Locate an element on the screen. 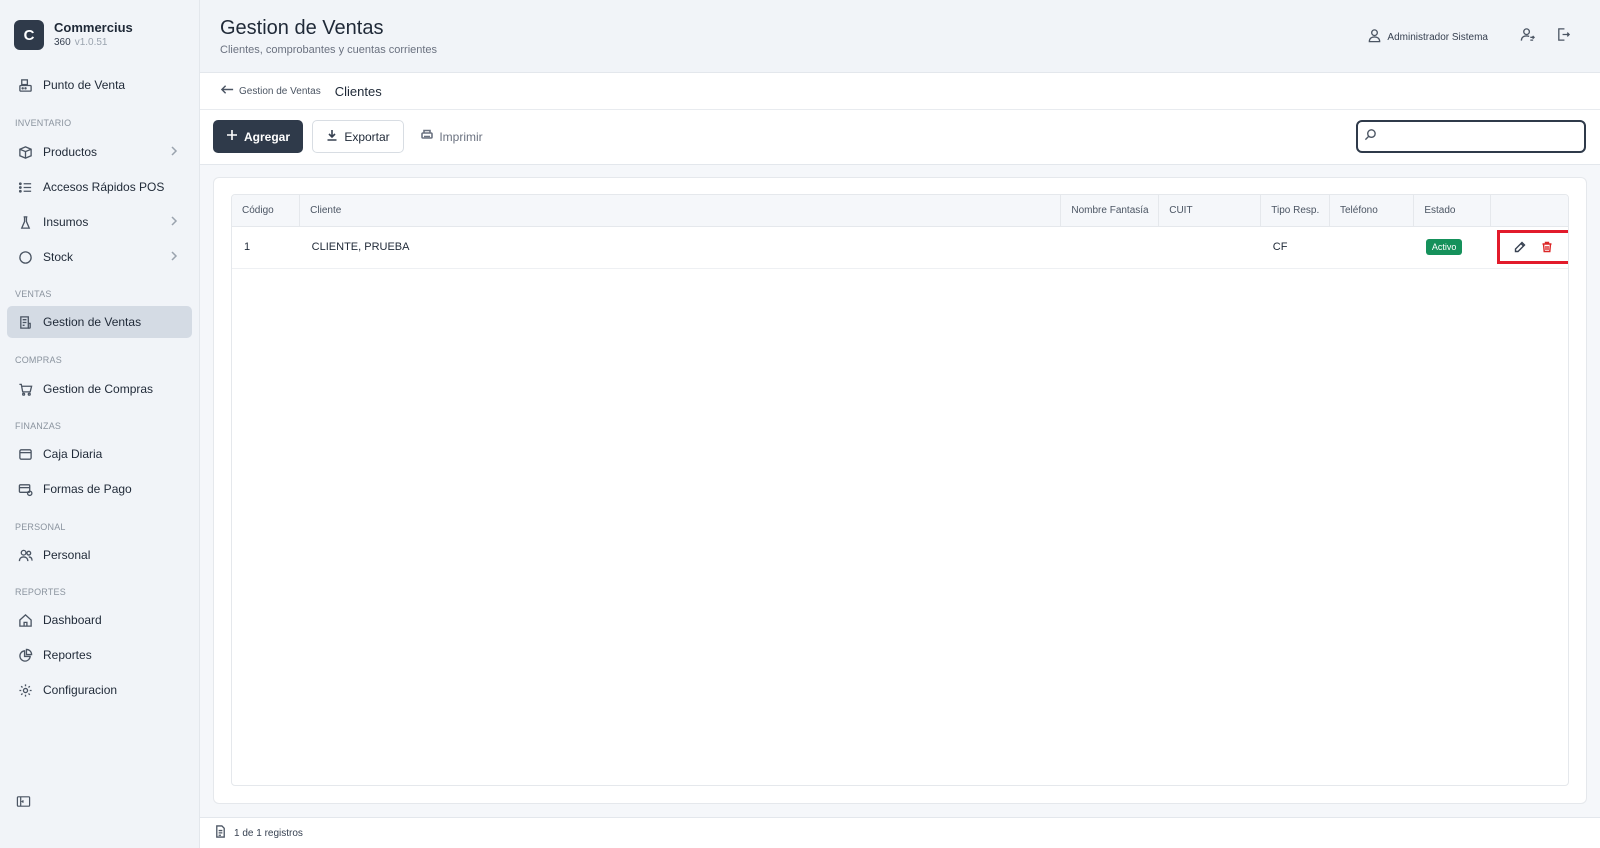 The width and height of the screenshot is (1600, 848). add-button-label: Agregar is located at coordinates (266, 136).